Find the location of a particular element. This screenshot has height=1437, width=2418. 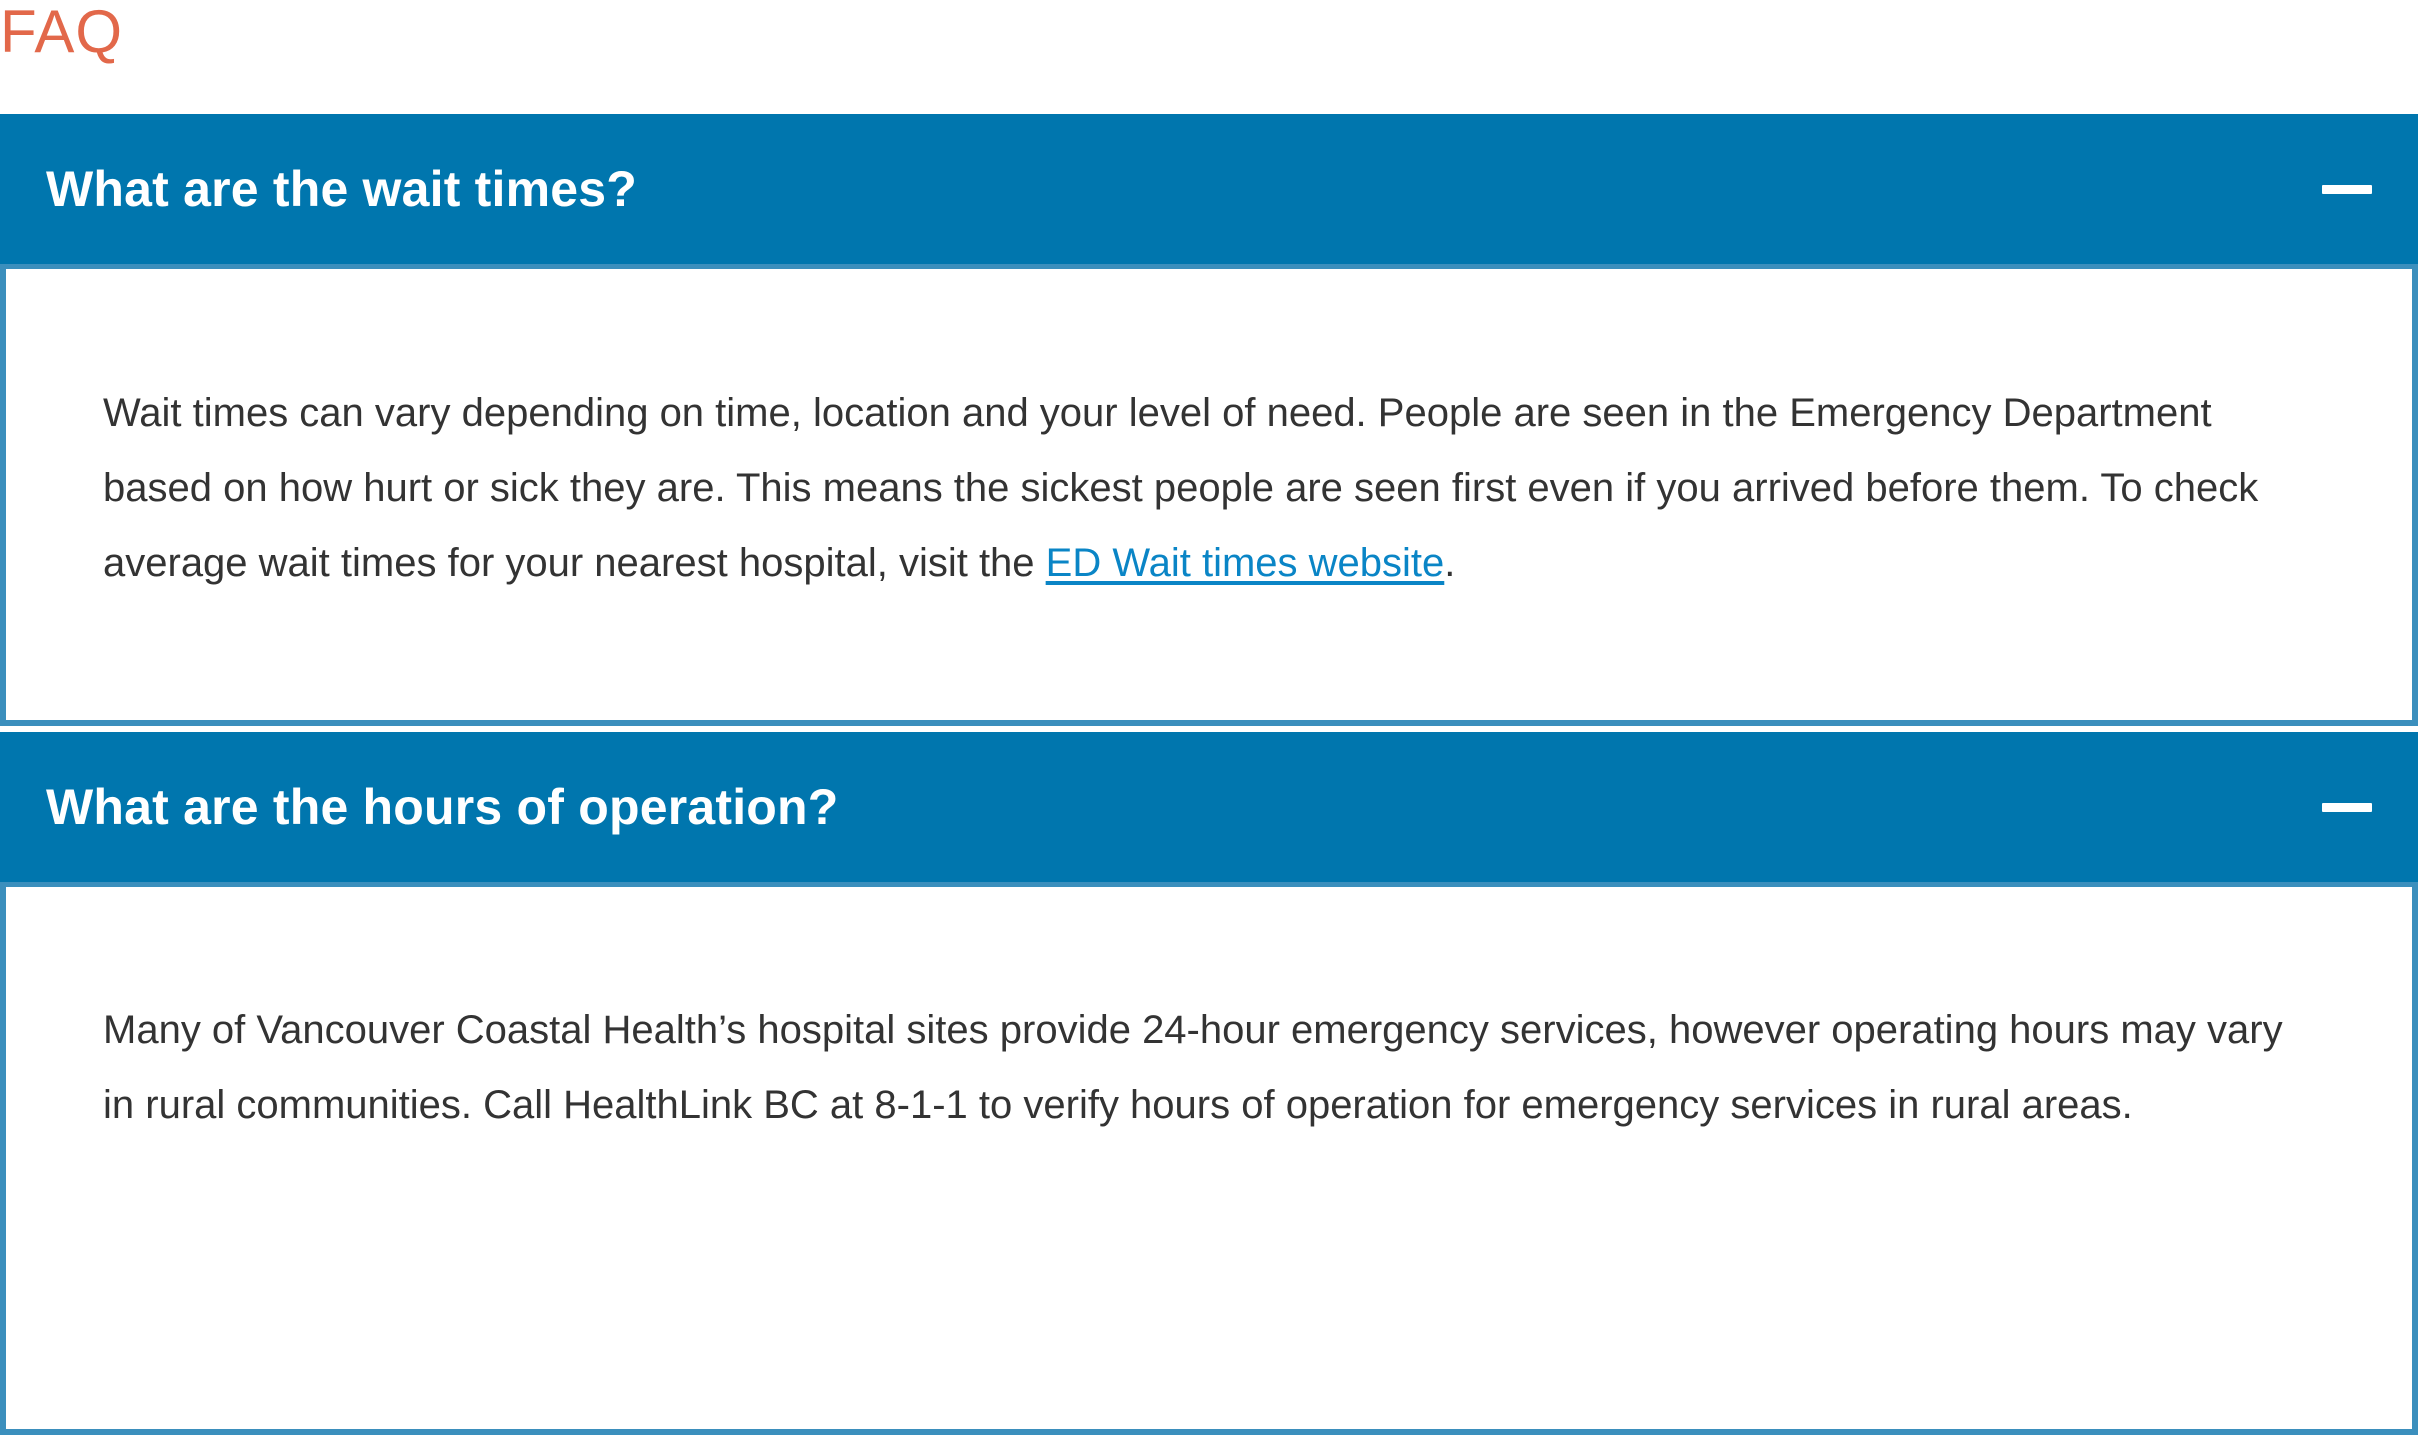

faq-question-header: What are the wait times? is located at coordinates (1209, 189).